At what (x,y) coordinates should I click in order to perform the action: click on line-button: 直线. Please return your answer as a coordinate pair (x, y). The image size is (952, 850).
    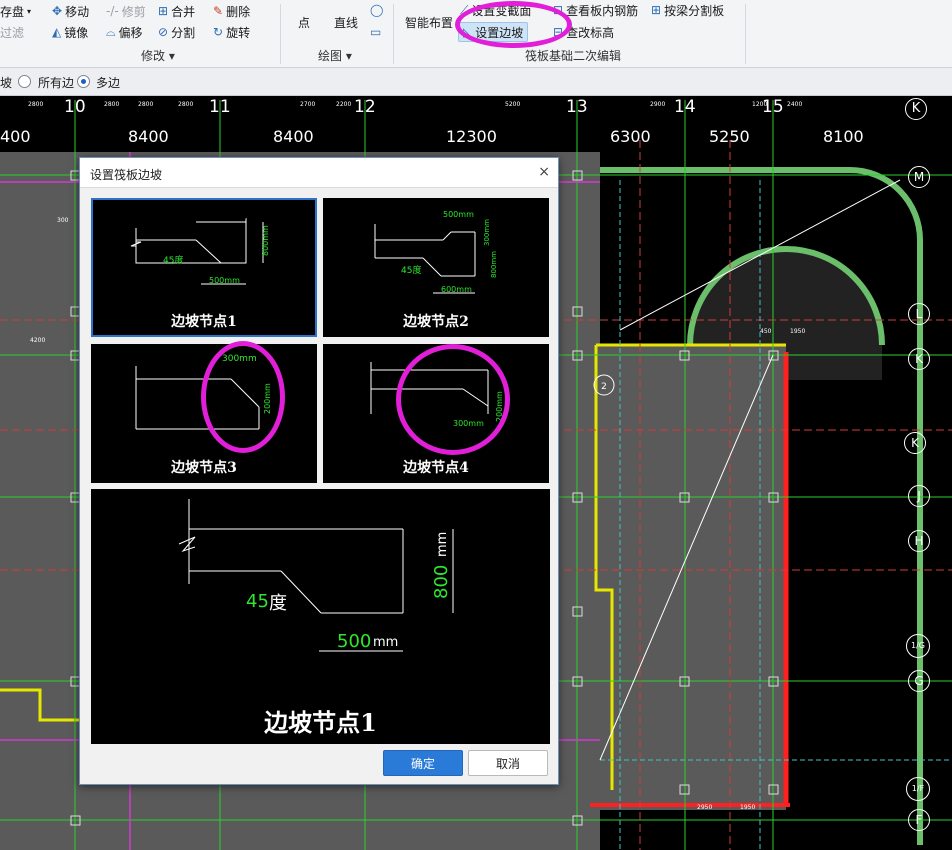
    Looking at the image, I should click on (346, 22).